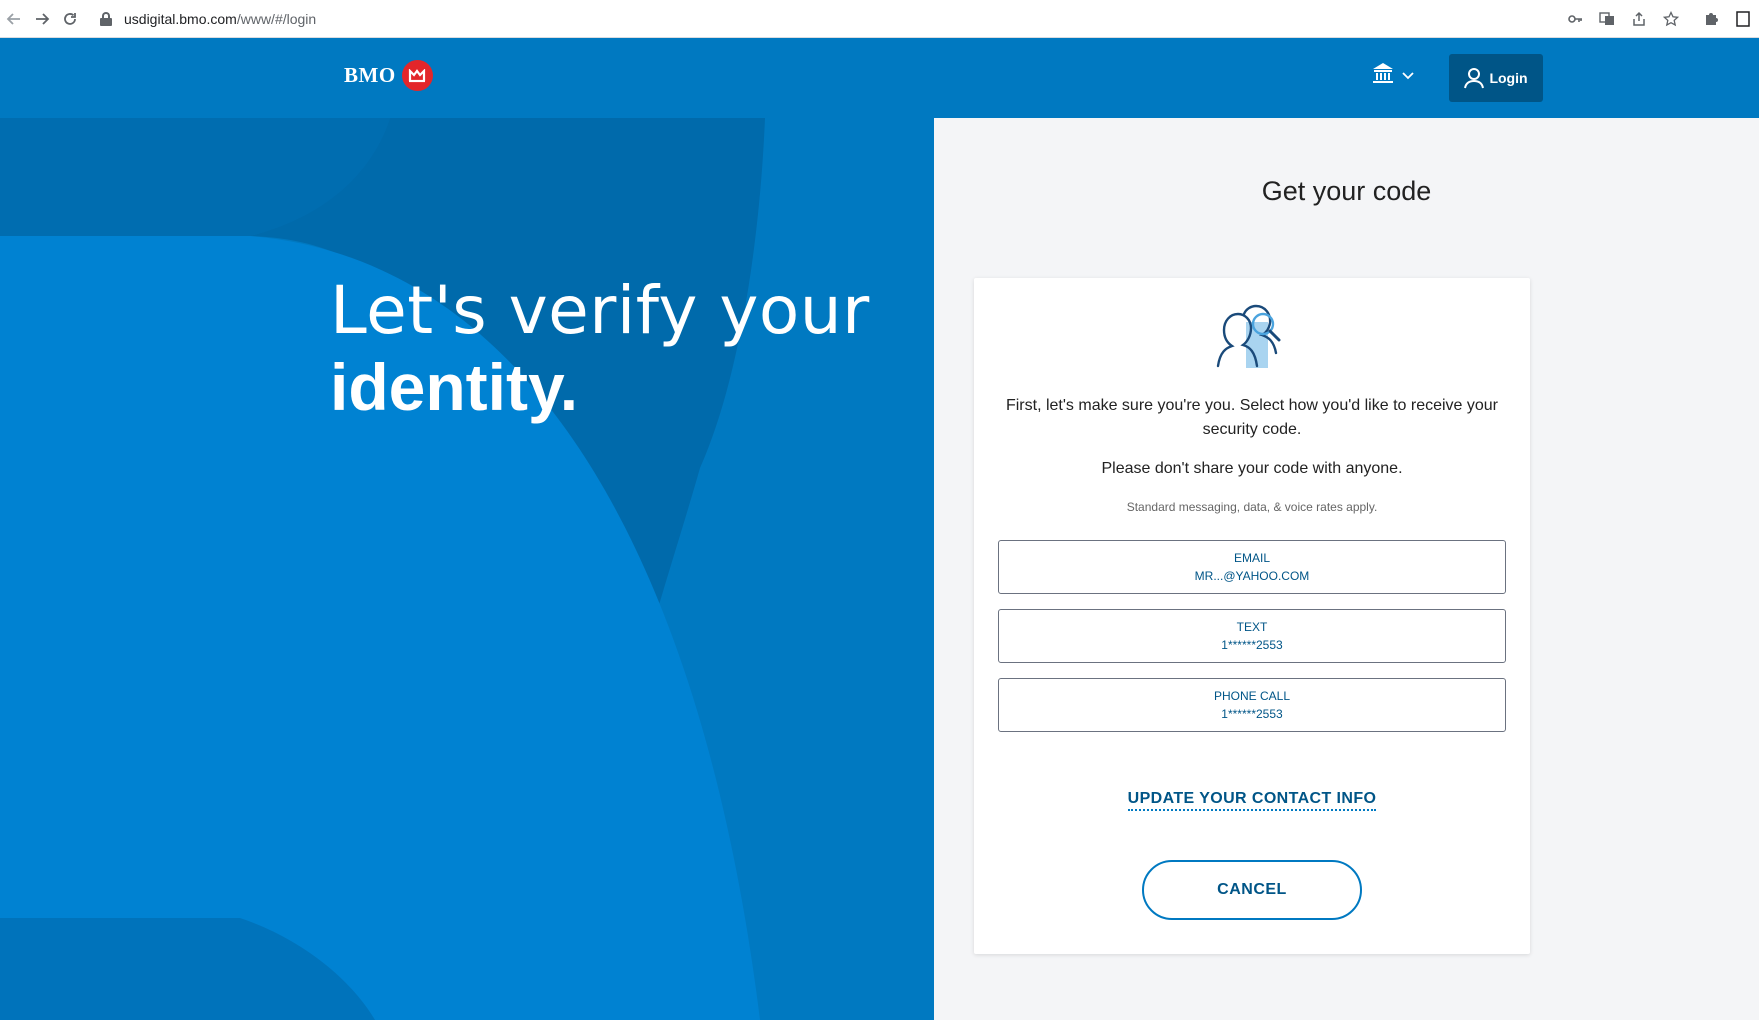 This screenshot has height=1020, width=1759. Describe the element at coordinates (1474, 78) in the screenshot. I see `user-icon` at that location.